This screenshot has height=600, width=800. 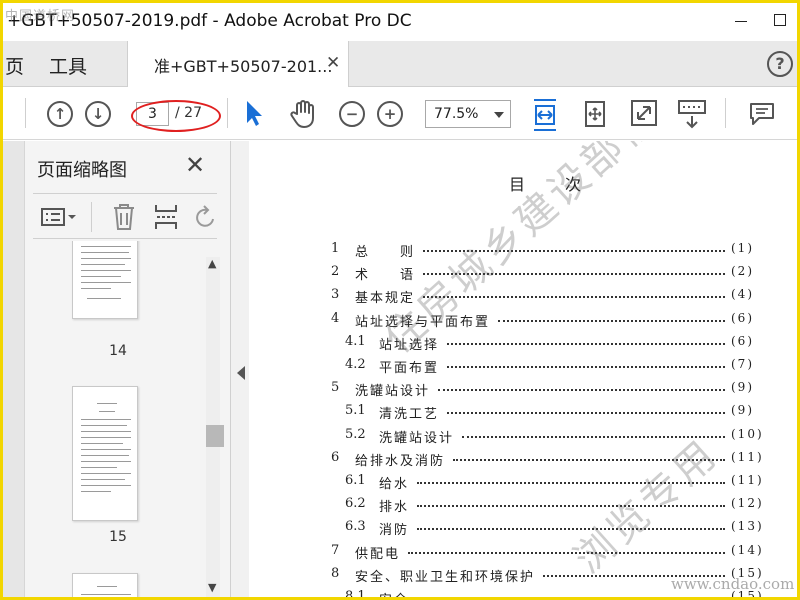 What do you see at coordinates (394, 593) in the screenshot?
I see `toc-entry-title: 安全` at bounding box center [394, 593].